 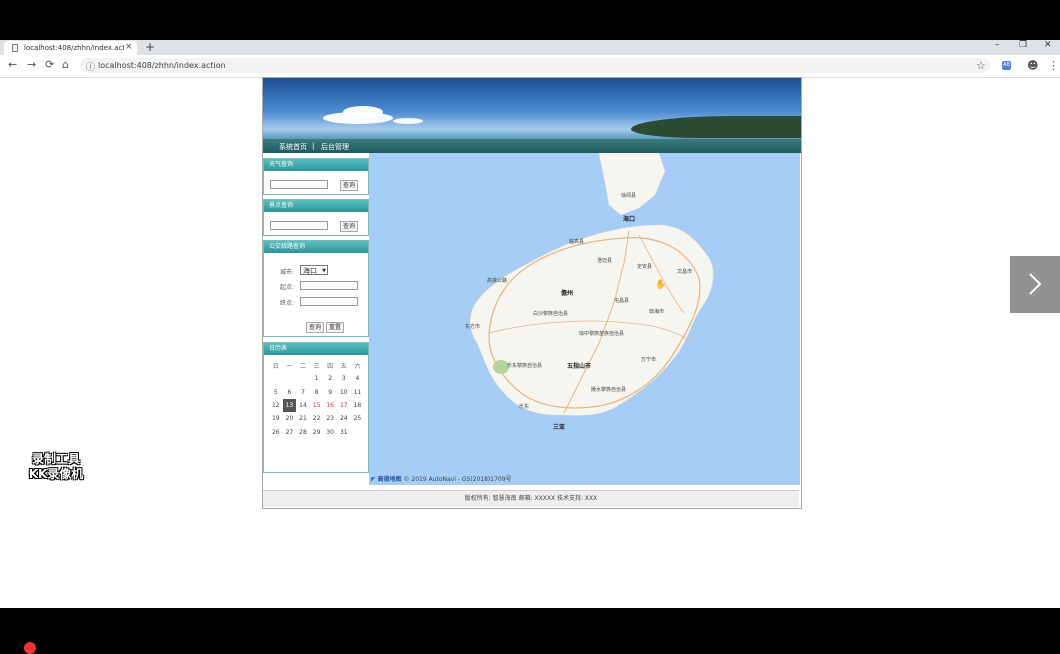 I want to click on calendar-day: 9, so click(x=330, y=392).